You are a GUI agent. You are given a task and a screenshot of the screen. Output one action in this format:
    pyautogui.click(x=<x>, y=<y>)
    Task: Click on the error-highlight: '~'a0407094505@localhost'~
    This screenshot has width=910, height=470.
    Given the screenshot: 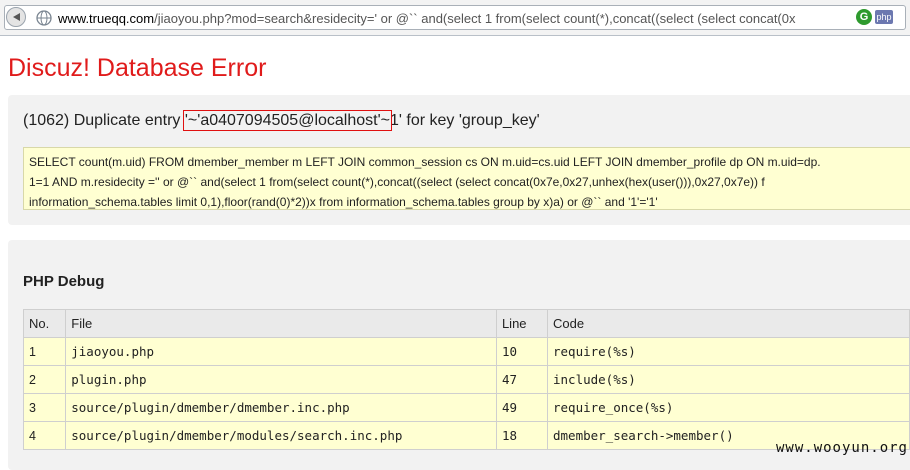 What is the action you would take?
    pyautogui.click(x=287, y=120)
    